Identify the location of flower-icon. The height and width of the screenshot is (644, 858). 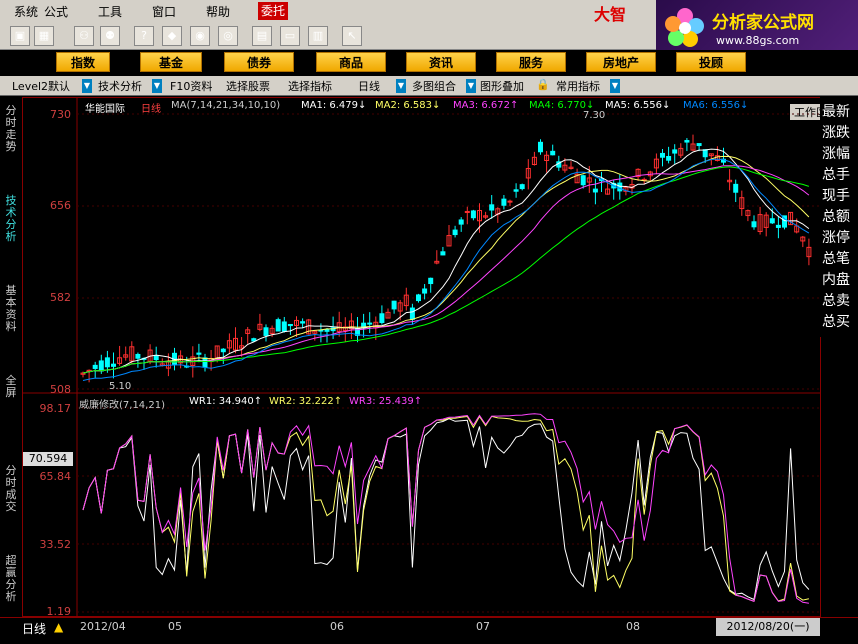
(684, 27).